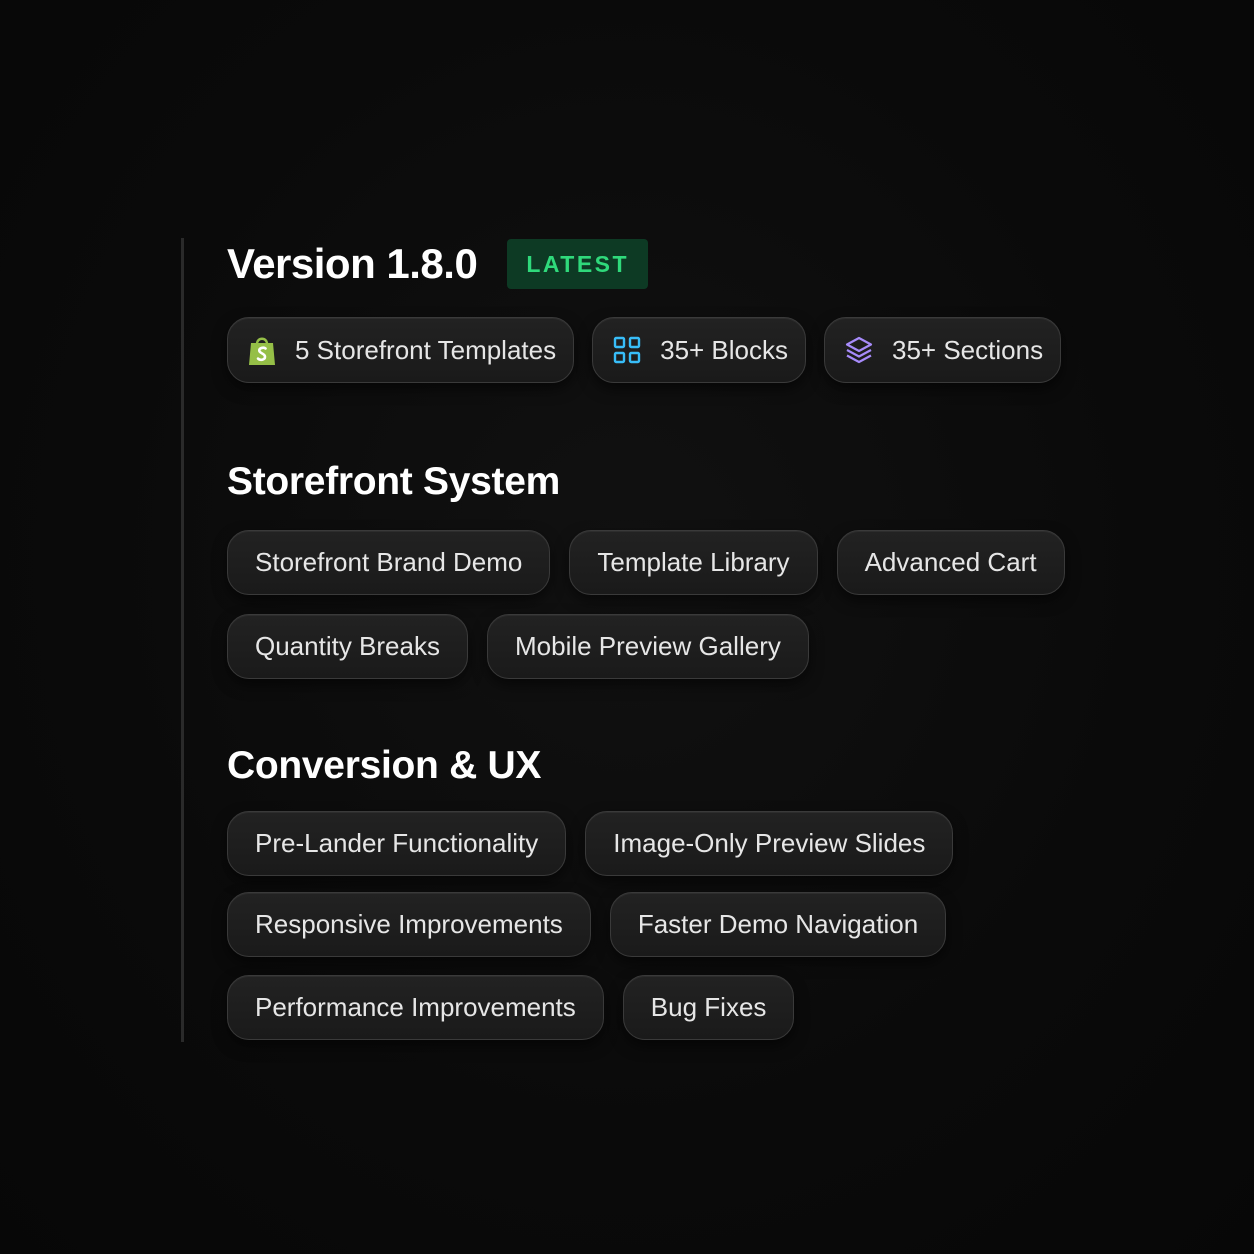  Describe the element at coordinates (578, 264) in the screenshot. I see `latest-badge: LATEST` at that location.